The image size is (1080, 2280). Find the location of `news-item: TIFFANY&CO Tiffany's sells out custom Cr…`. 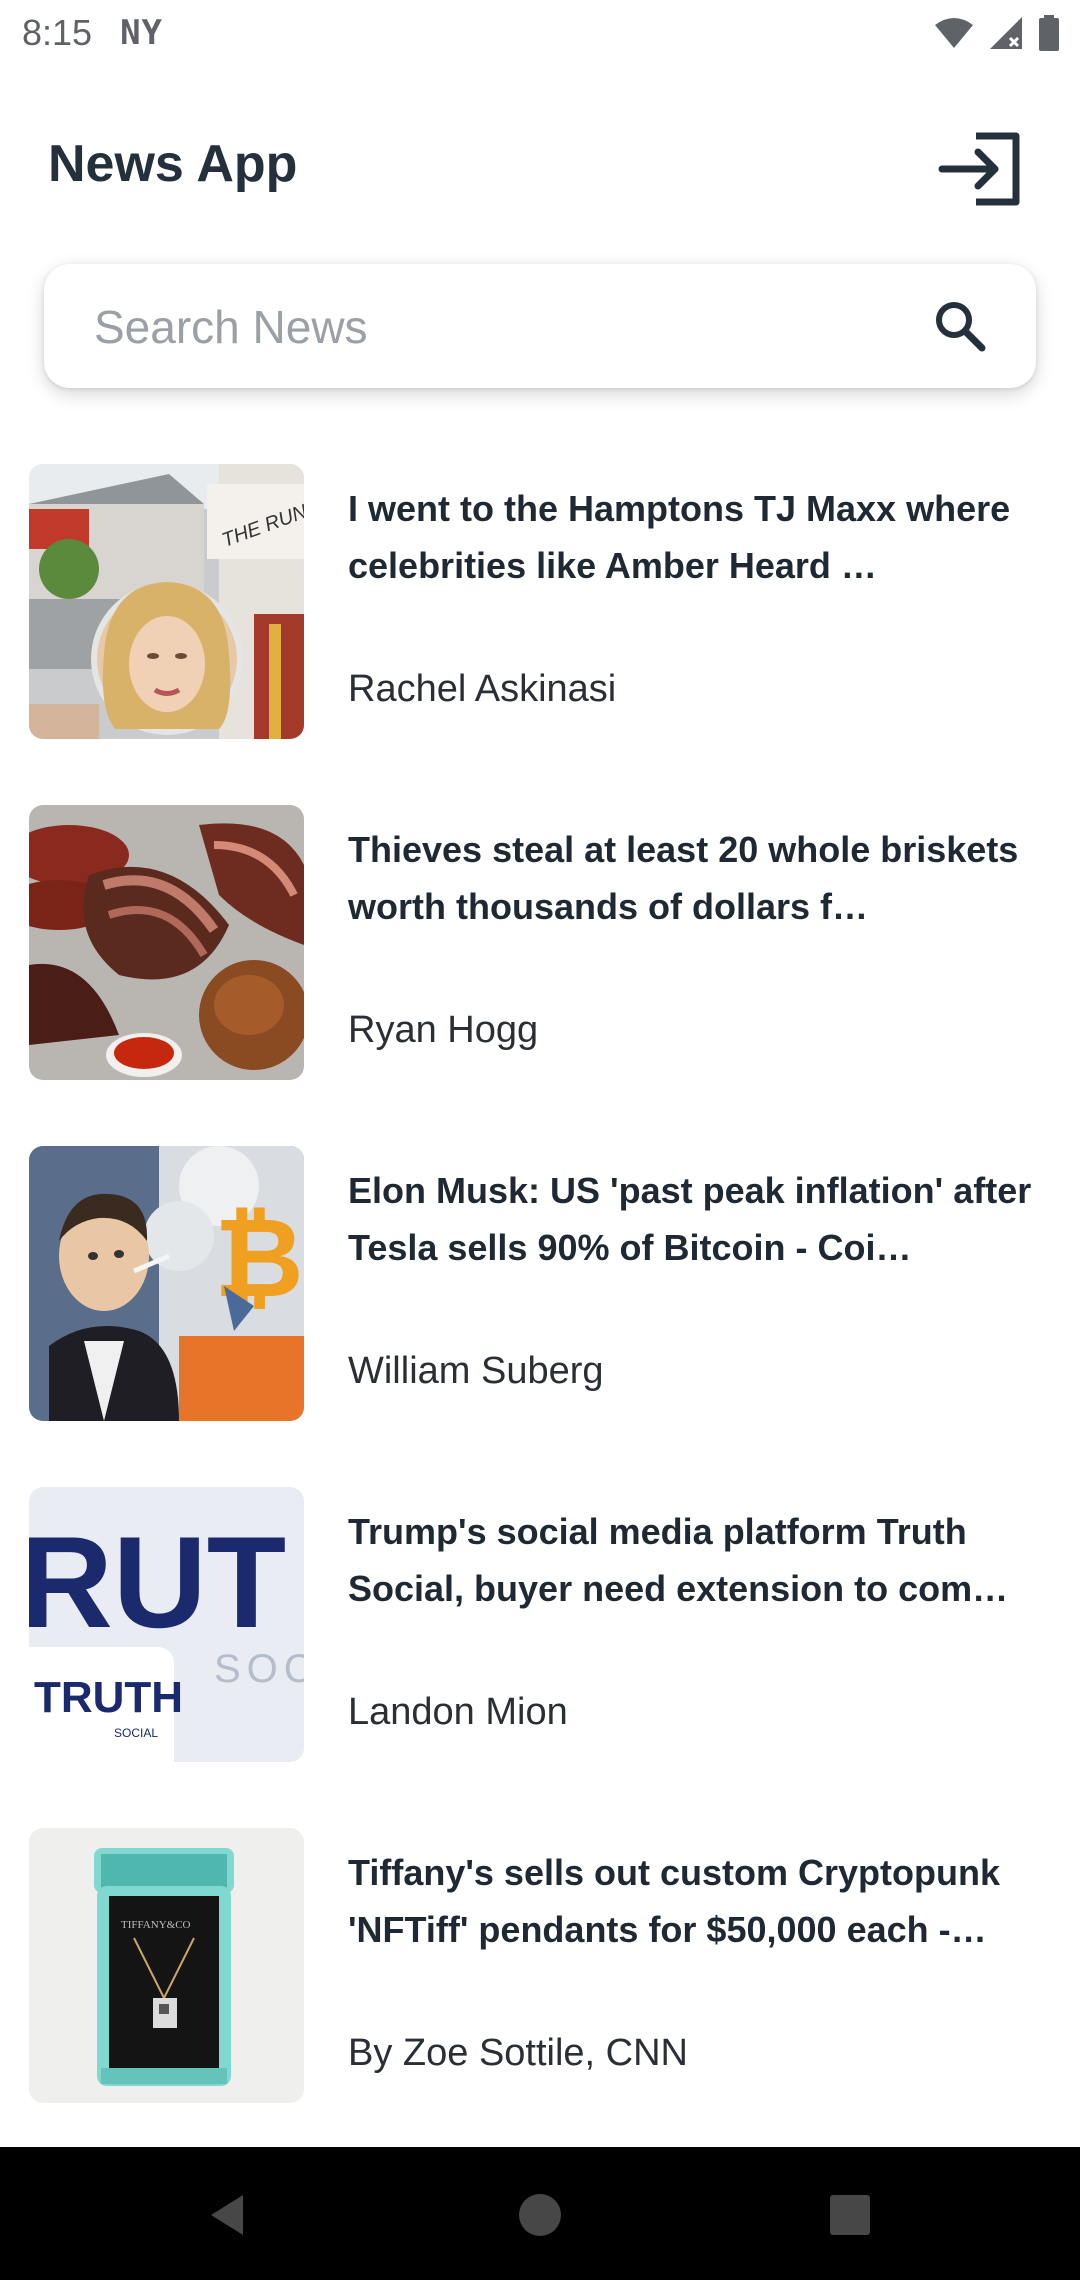

news-item: TIFFANY&CO Tiffany's sells out custom Cr… is located at coordinates (540, 1965).